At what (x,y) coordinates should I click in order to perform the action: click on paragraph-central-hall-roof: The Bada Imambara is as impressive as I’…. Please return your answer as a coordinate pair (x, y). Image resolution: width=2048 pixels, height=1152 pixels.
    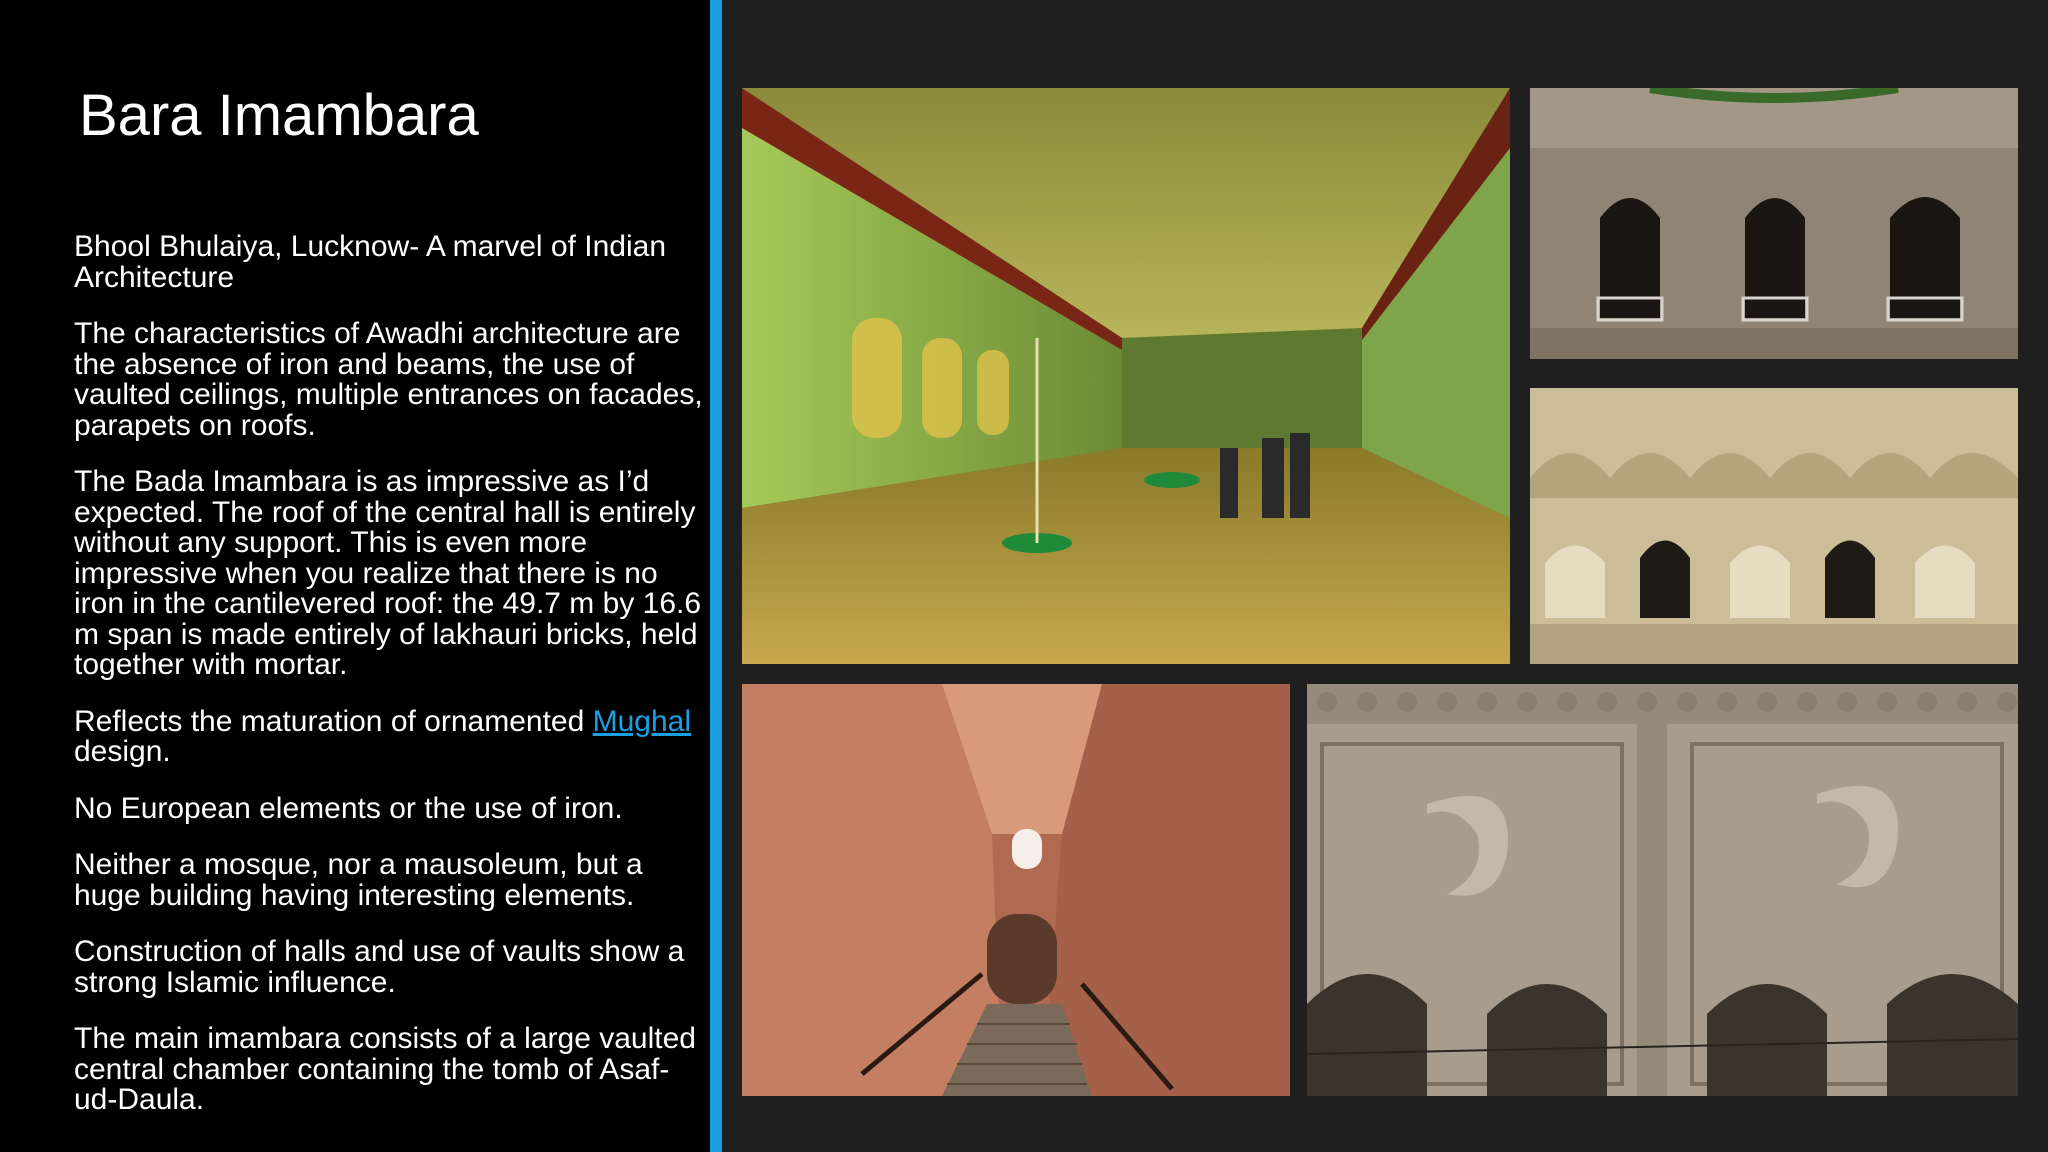
    Looking at the image, I should click on (388, 573).